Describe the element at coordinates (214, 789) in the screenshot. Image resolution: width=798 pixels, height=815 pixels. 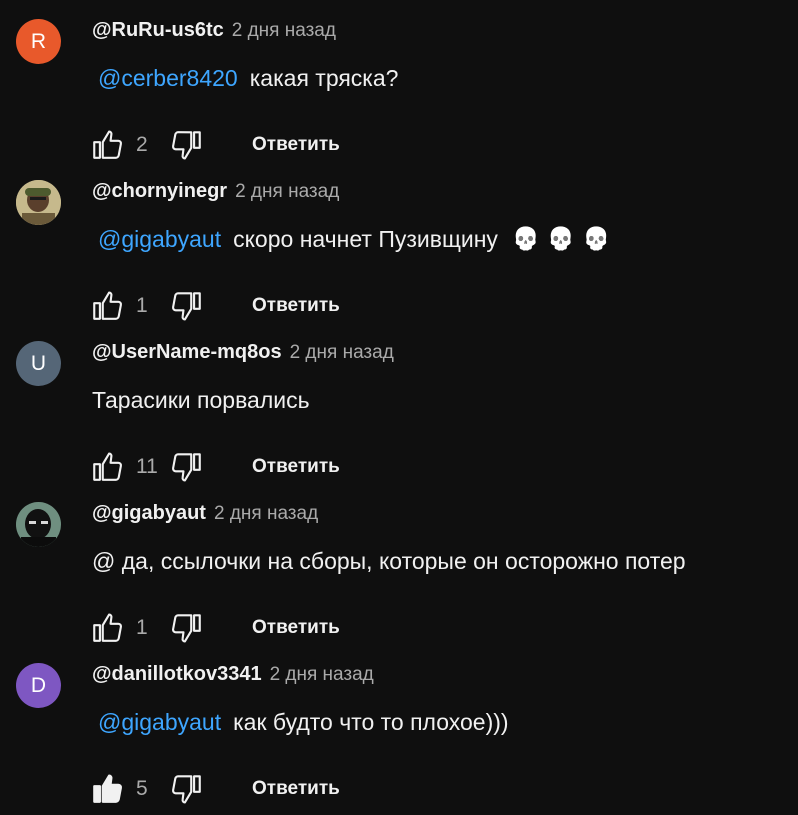
I see `comment-actions: 5 Ответить` at that location.